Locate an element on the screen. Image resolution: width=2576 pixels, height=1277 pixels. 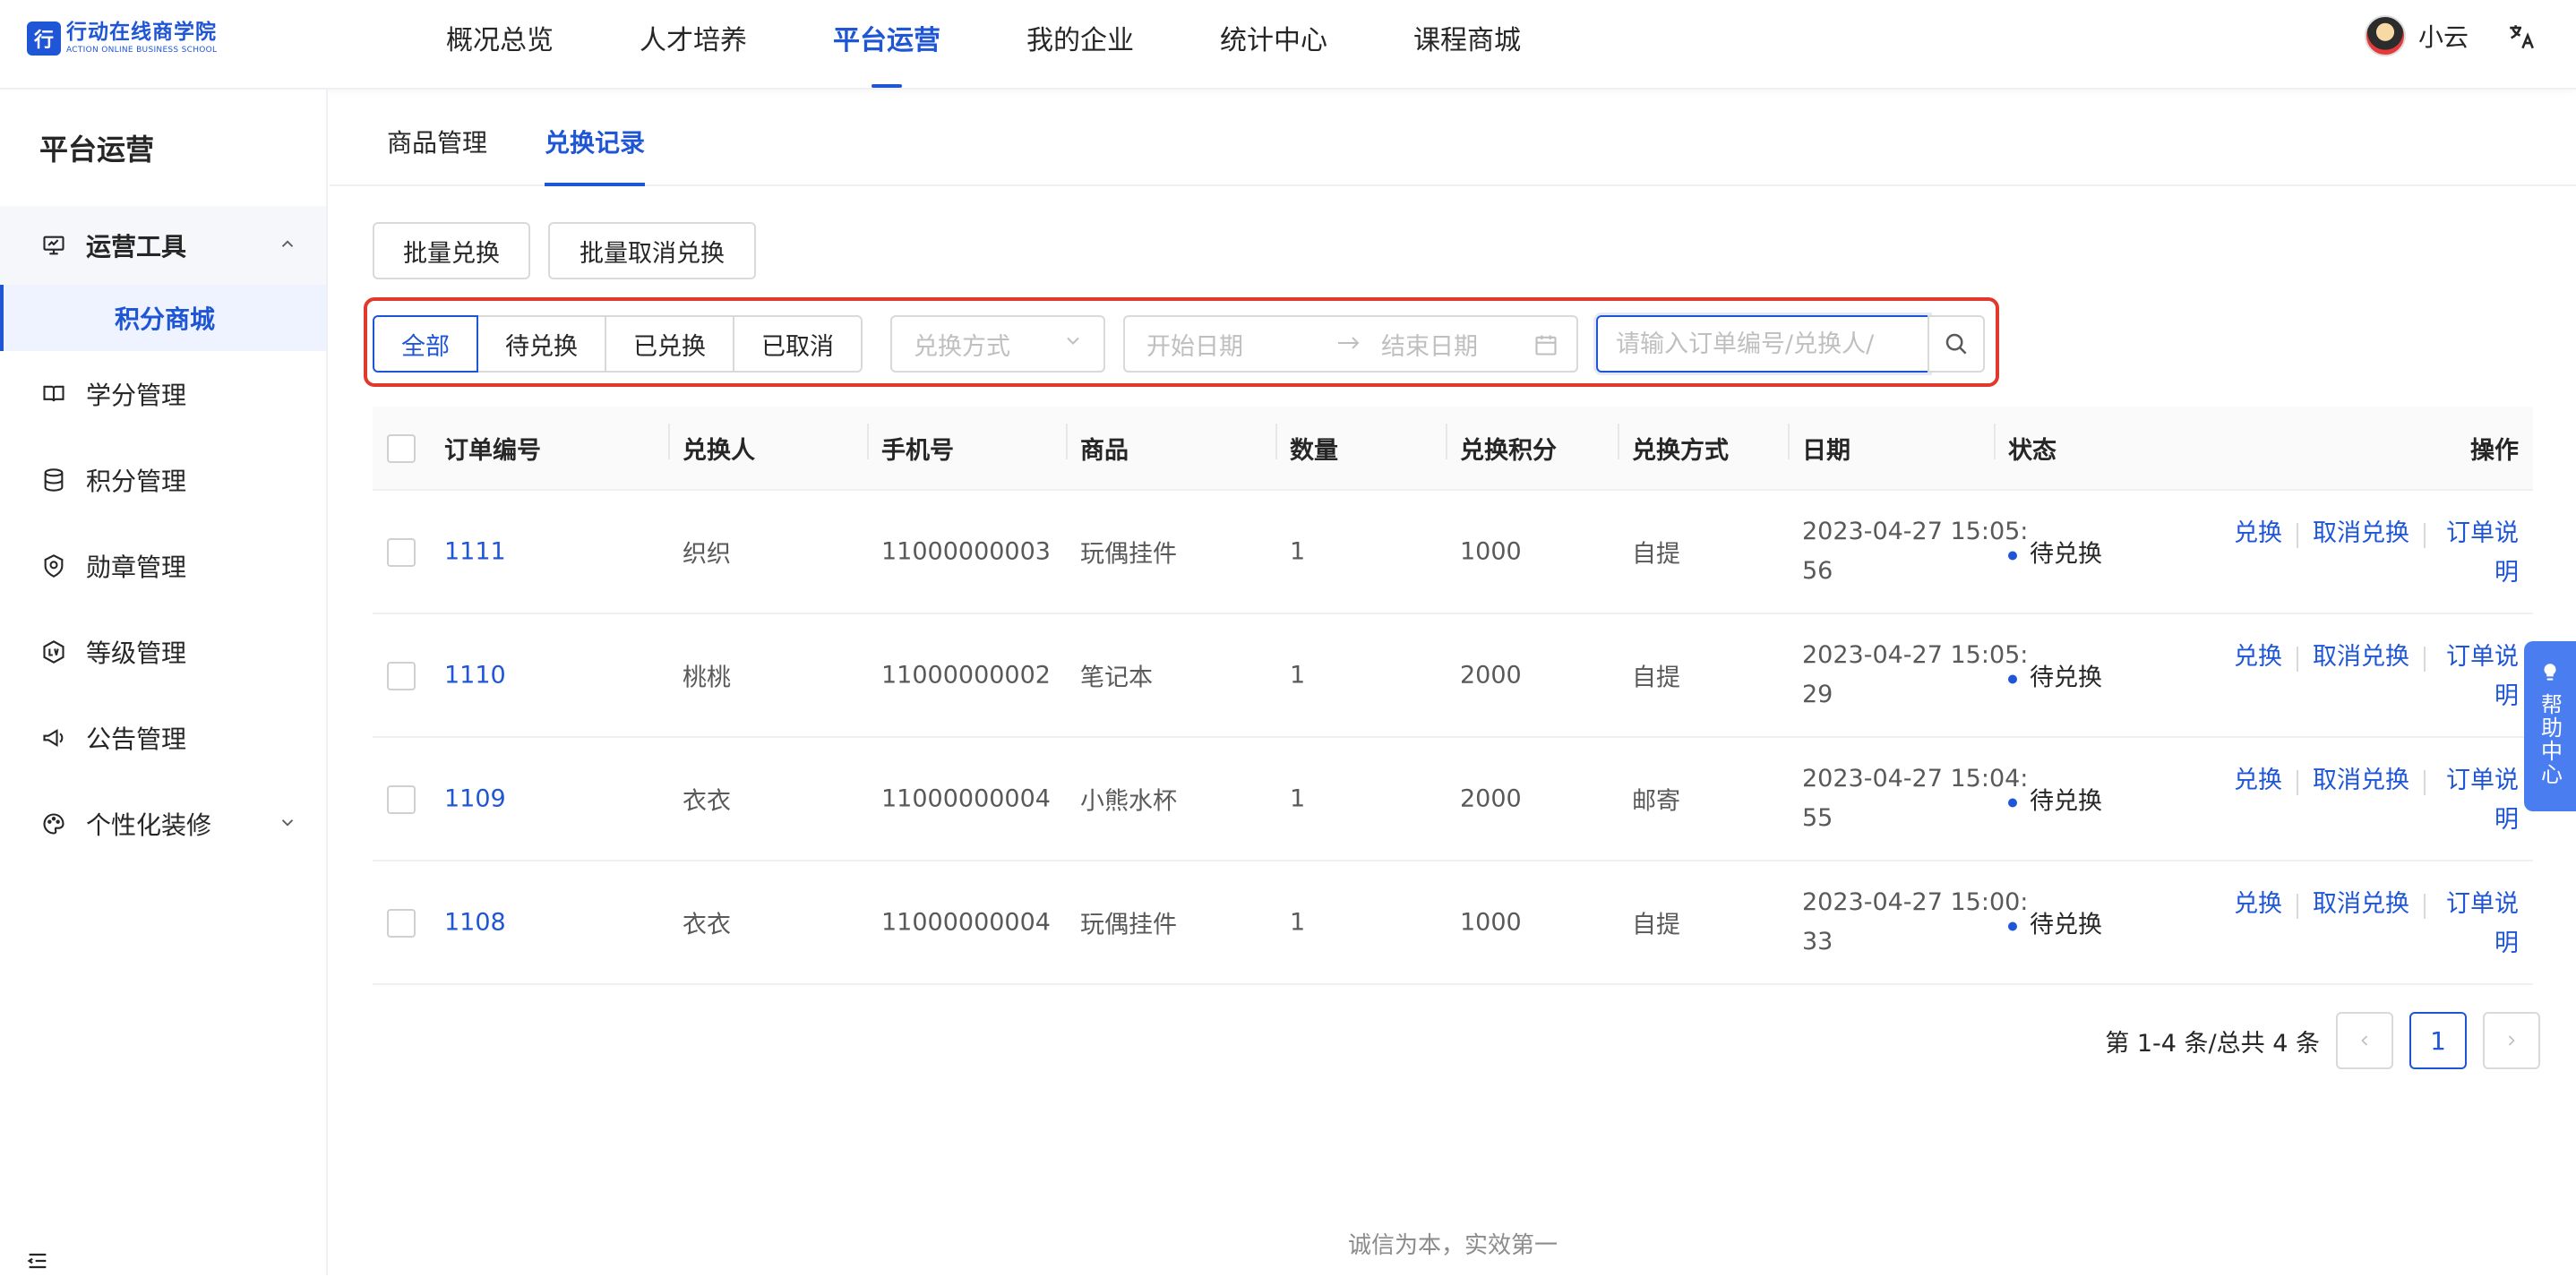
logo-mark: 行 is located at coordinates (44, 39).